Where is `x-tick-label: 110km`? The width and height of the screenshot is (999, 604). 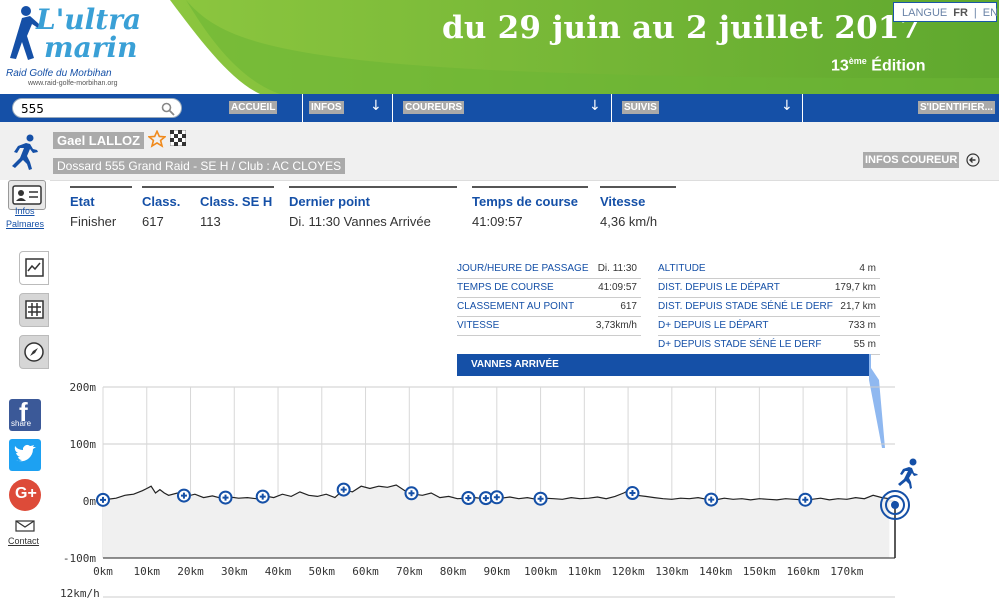 x-tick-label: 110km is located at coordinates (584, 571).